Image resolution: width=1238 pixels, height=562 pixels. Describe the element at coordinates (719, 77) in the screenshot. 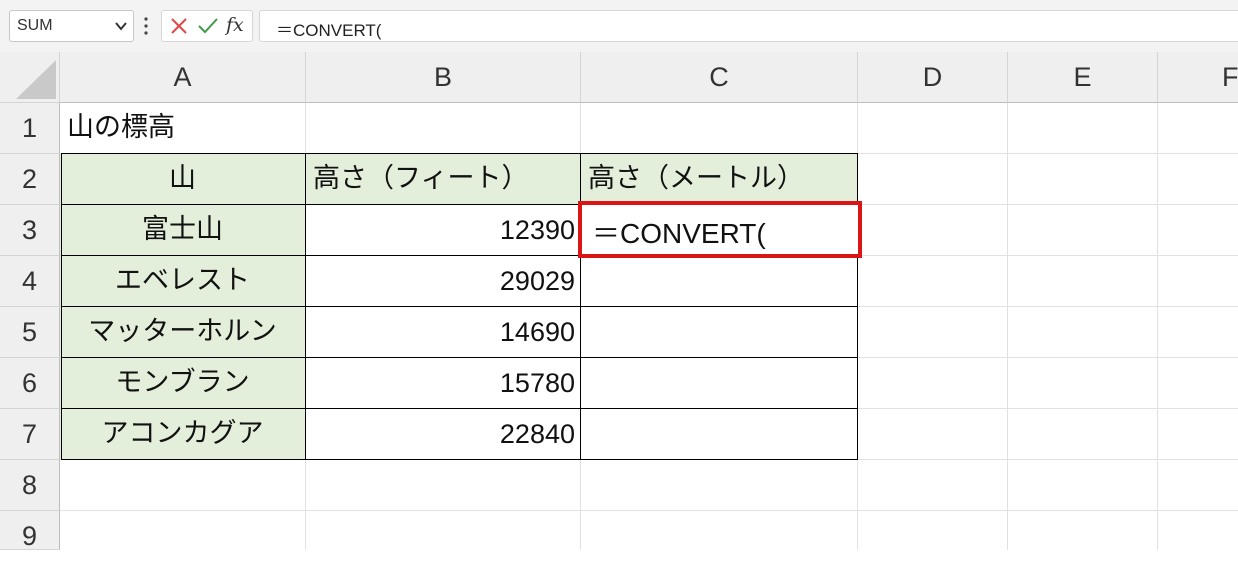

I see `column-header-c: C` at that location.